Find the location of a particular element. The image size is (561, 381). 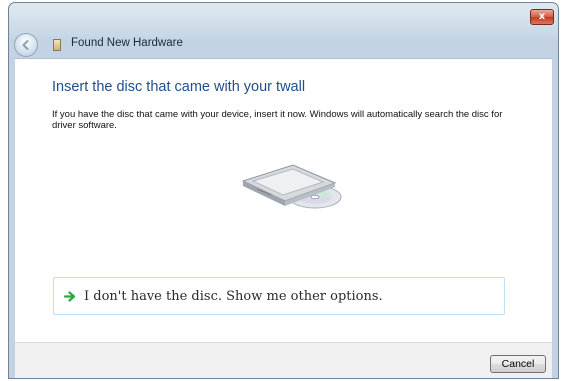

window-title: Found New Hardware is located at coordinates (127, 43).